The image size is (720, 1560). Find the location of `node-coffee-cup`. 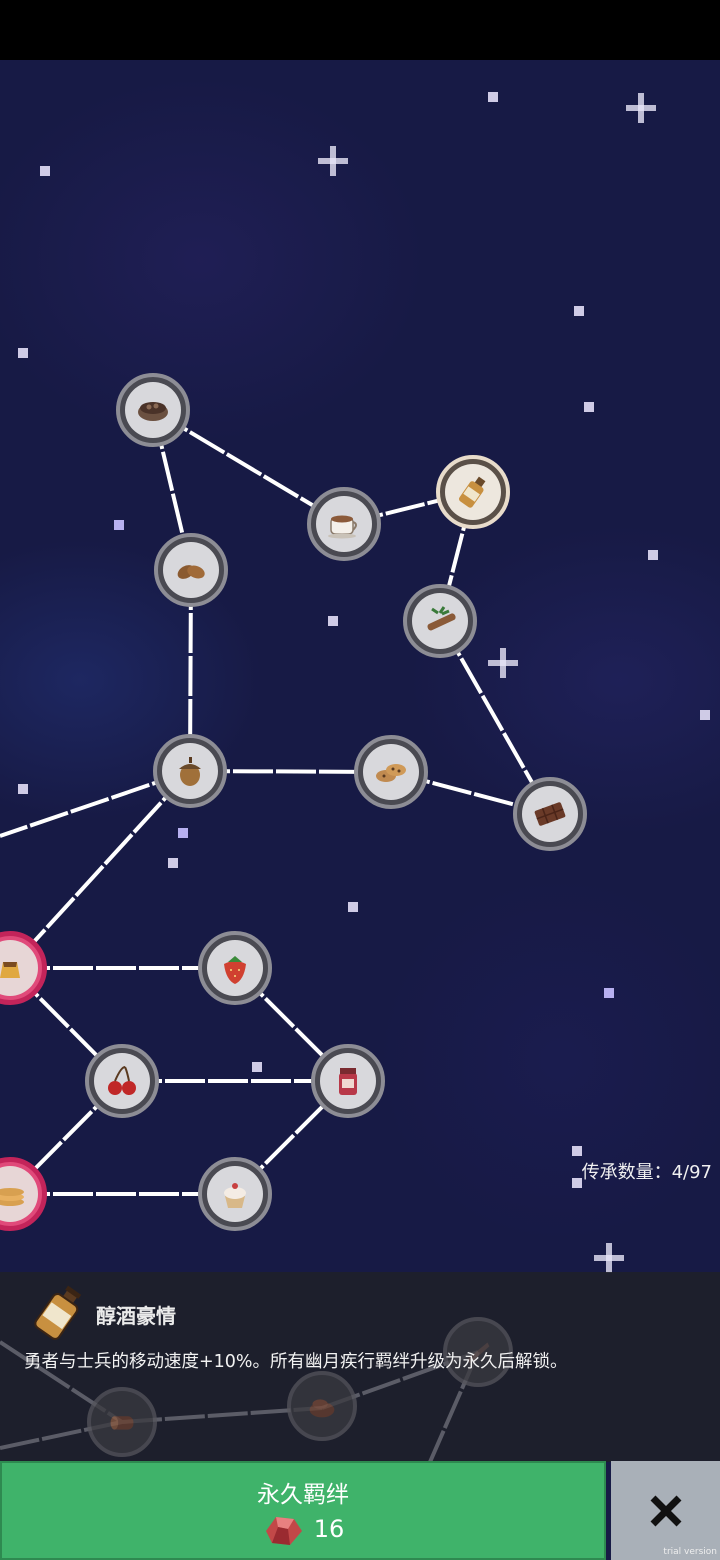

node-coffee-cup is located at coordinates (344, 524).